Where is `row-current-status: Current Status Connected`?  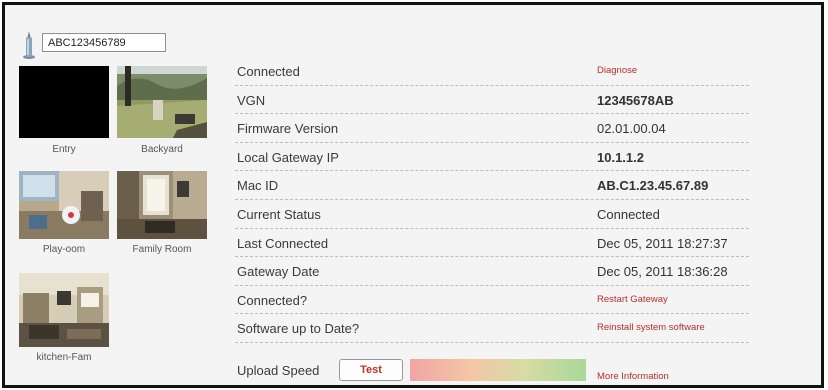
row-current-status: Current Status Connected is located at coordinates (492, 214).